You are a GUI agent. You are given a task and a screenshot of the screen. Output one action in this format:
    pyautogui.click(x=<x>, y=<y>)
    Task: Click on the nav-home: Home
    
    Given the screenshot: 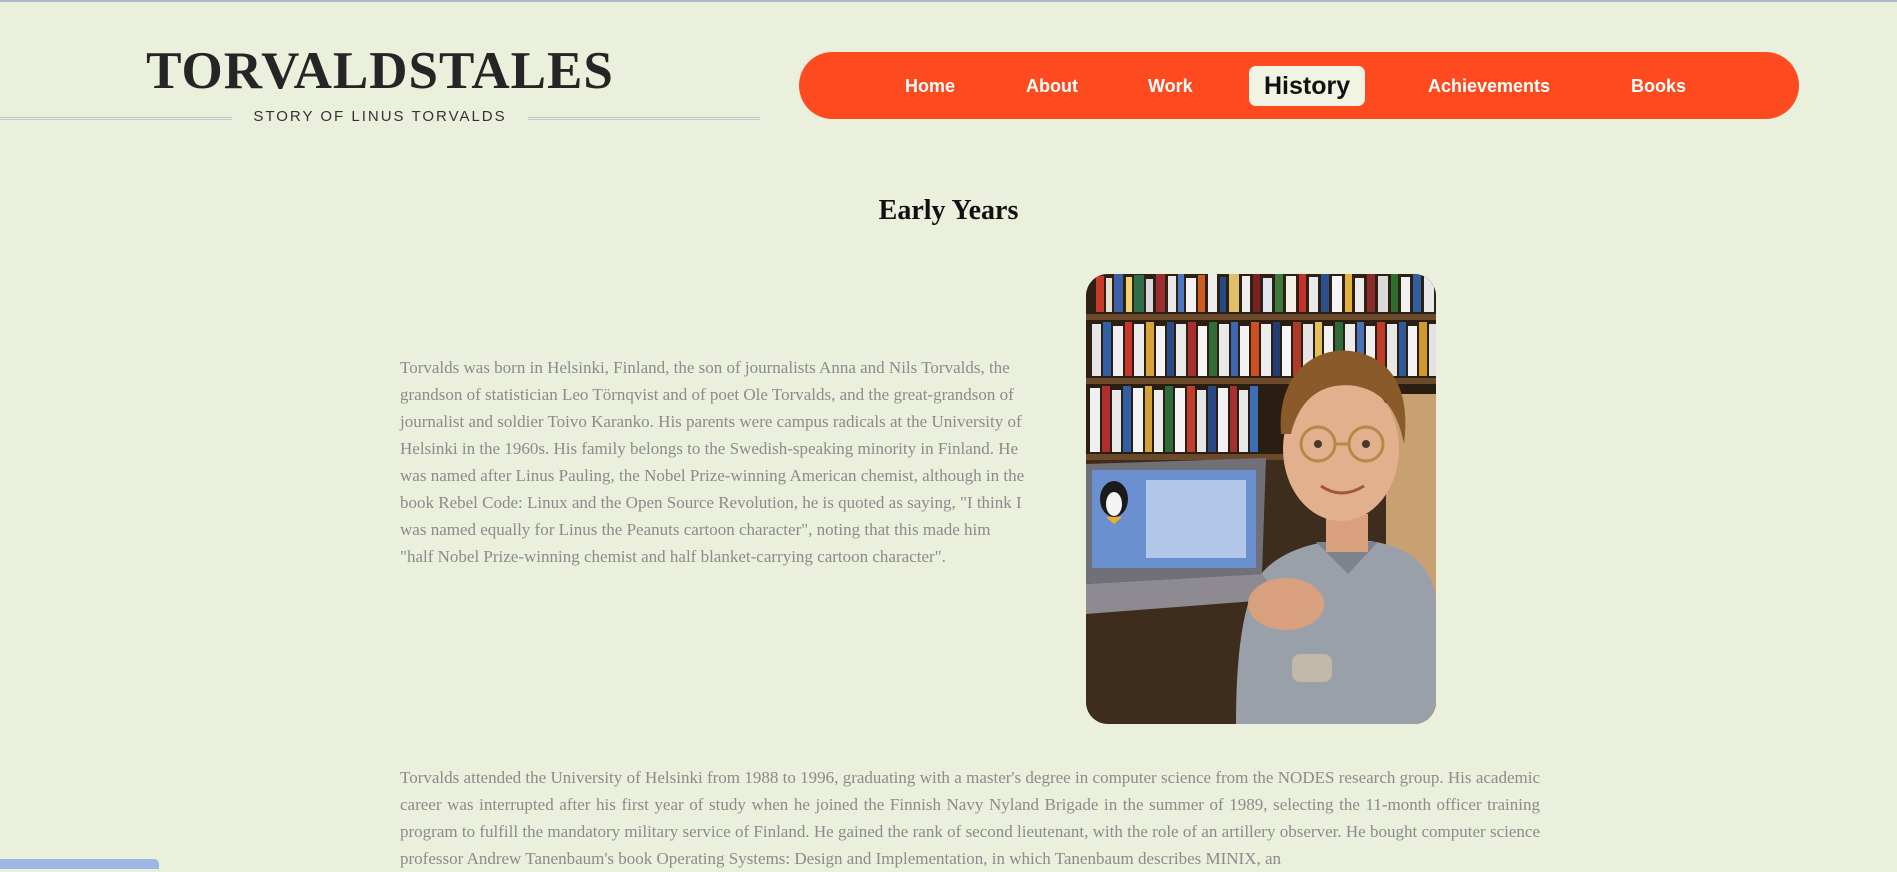 What is the action you would take?
    pyautogui.click(x=930, y=86)
    